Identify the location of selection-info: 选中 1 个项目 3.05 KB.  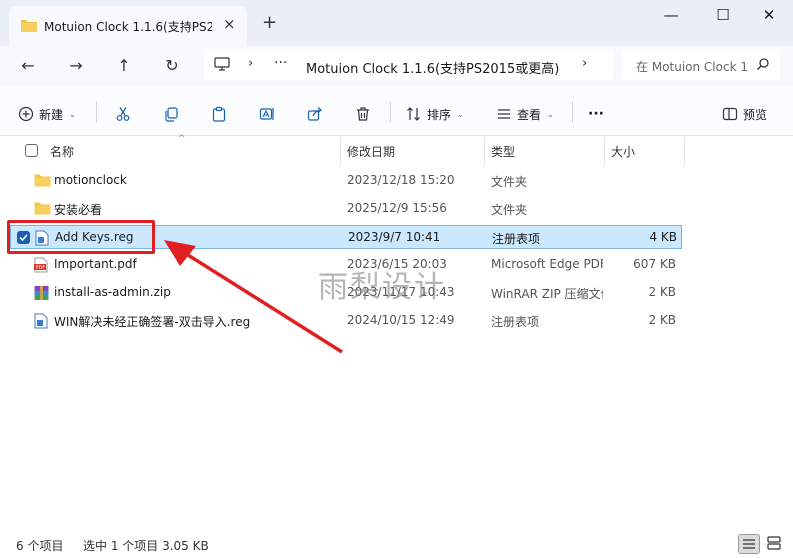
(146, 546).